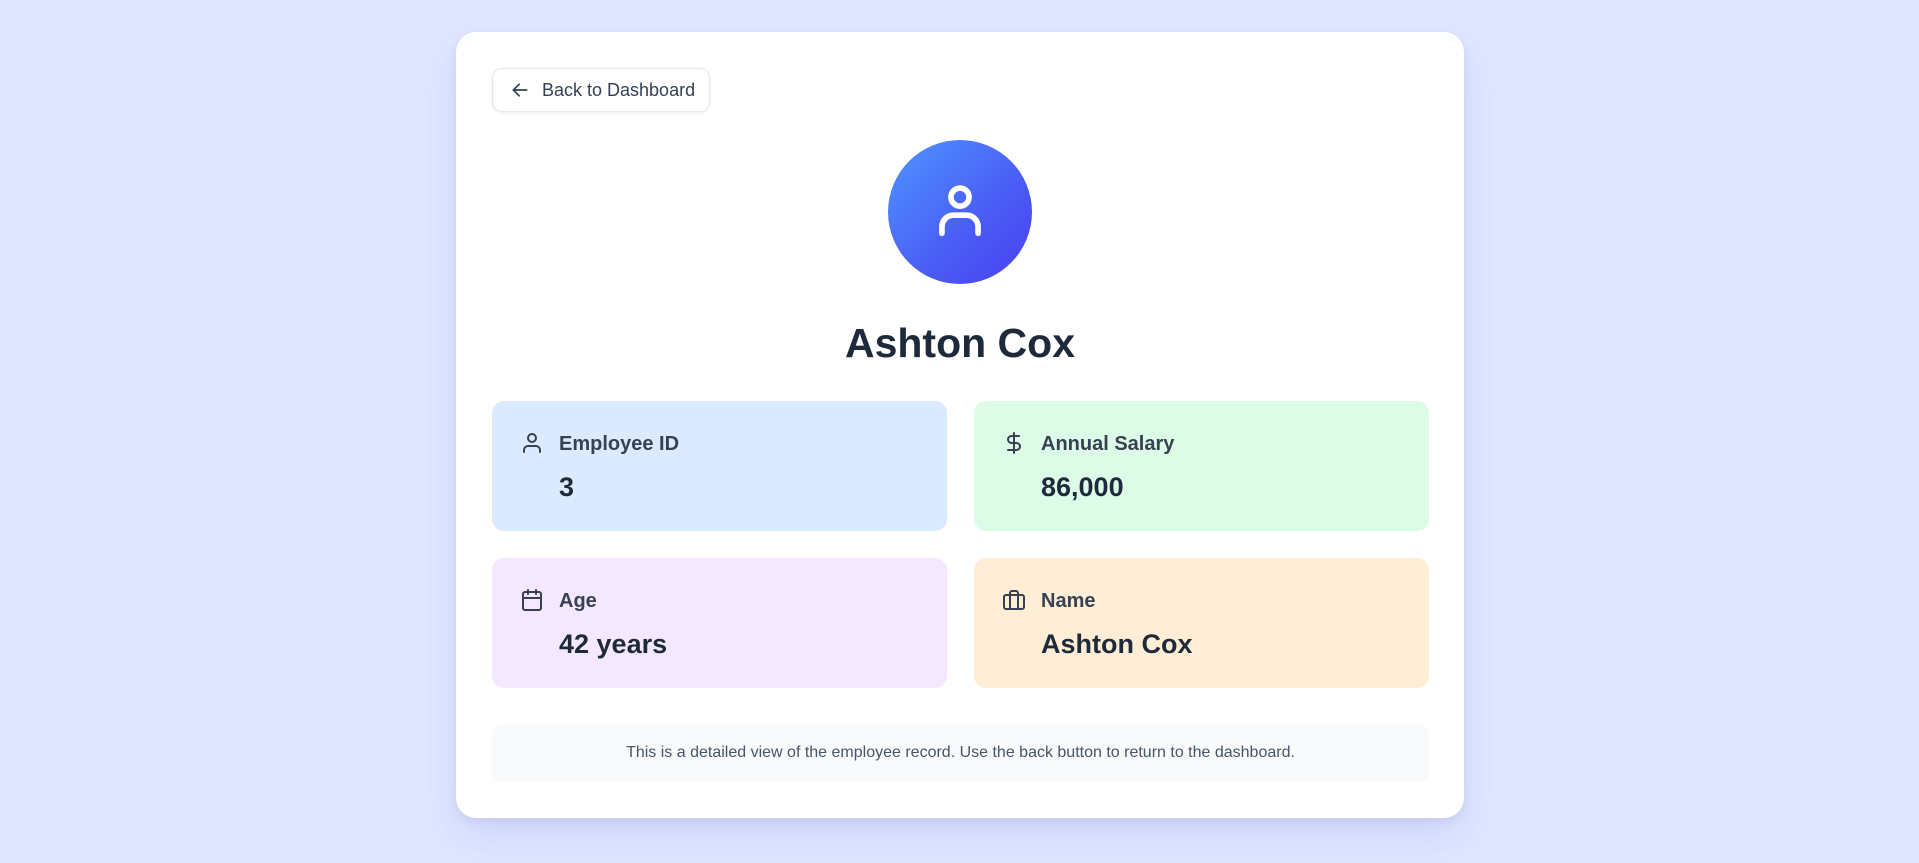 This screenshot has width=1919, height=863. Describe the element at coordinates (1201, 623) in the screenshot. I see `name-card: Name Ashton Cox` at that location.